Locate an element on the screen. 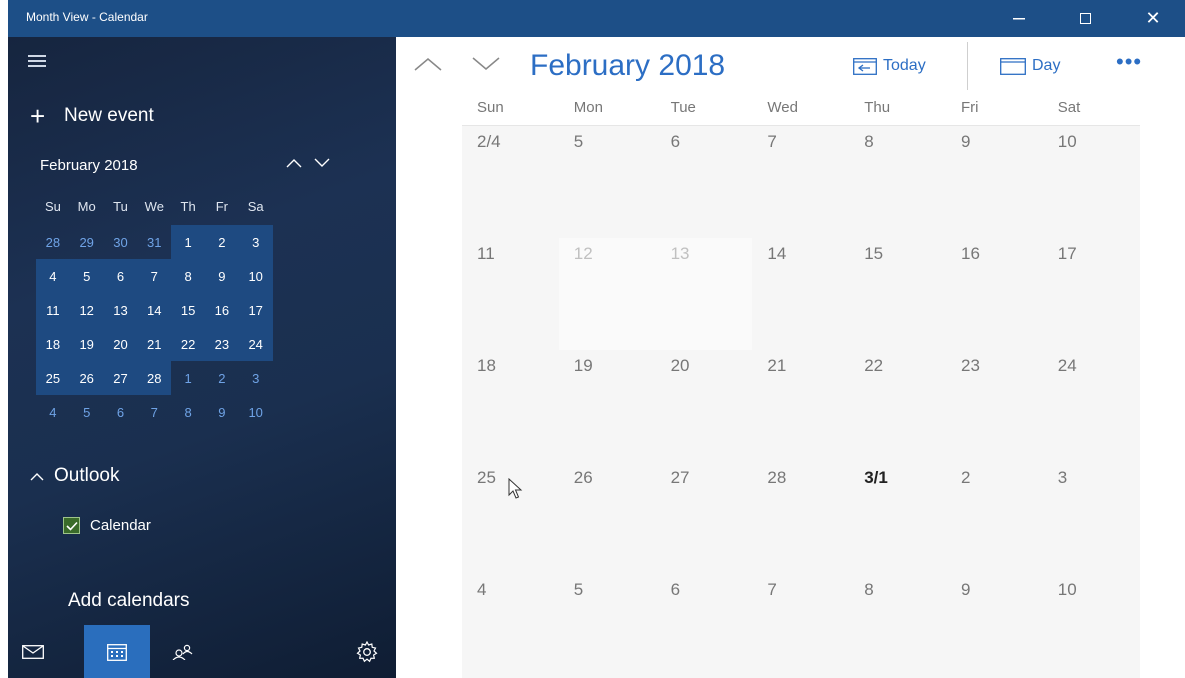  calendar-checkbox-item: Calendar is located at coordinates (107, 525).